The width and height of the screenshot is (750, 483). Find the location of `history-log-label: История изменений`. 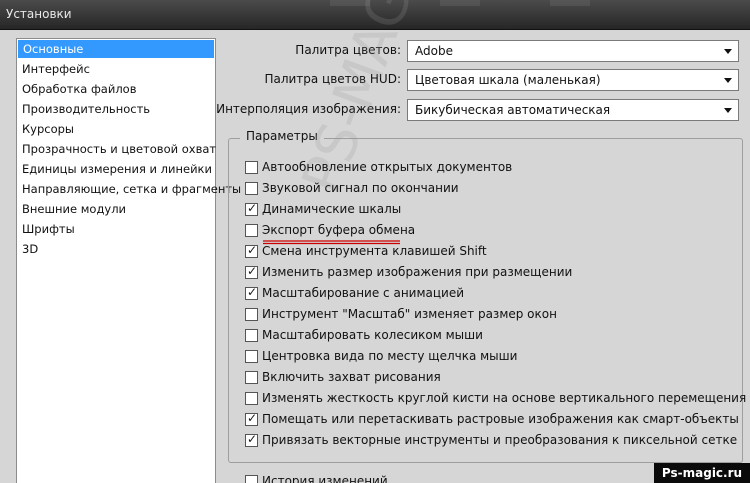

history-log-label: История изменений is located at coordinates (325, 478).